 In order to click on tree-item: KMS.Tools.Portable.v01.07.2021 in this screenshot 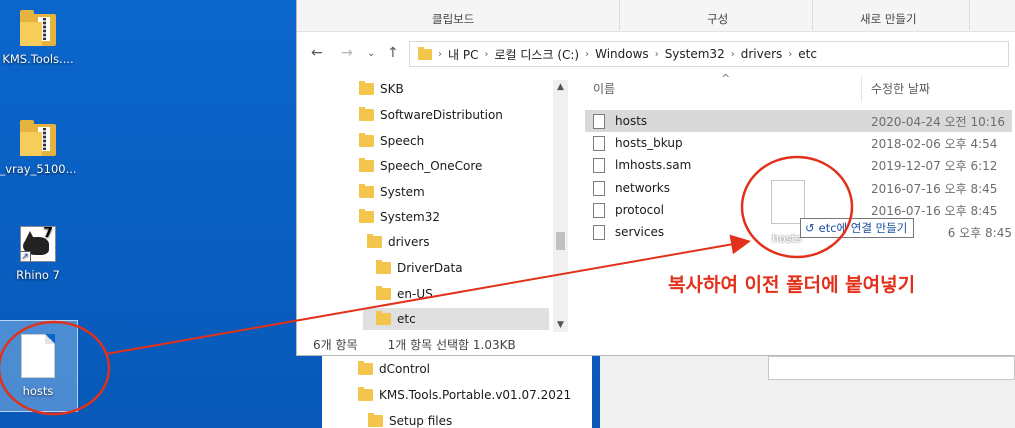, I will do `click(464, 395)`.